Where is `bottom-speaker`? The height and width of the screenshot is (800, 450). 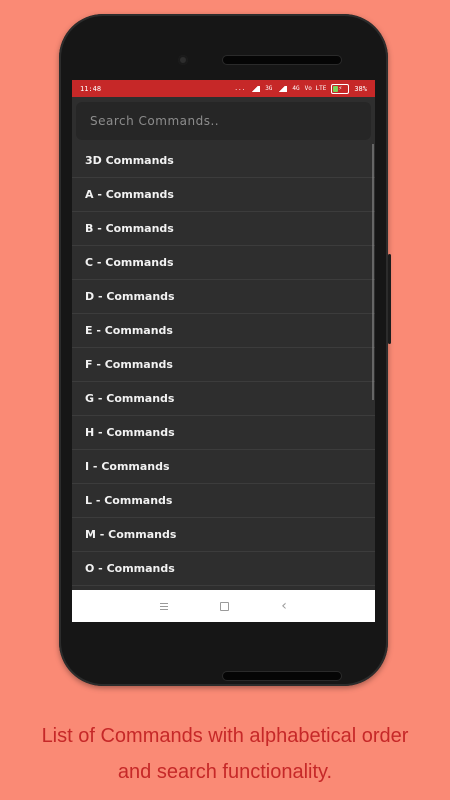
bottom-speaker is located at coordinates (282, 676).